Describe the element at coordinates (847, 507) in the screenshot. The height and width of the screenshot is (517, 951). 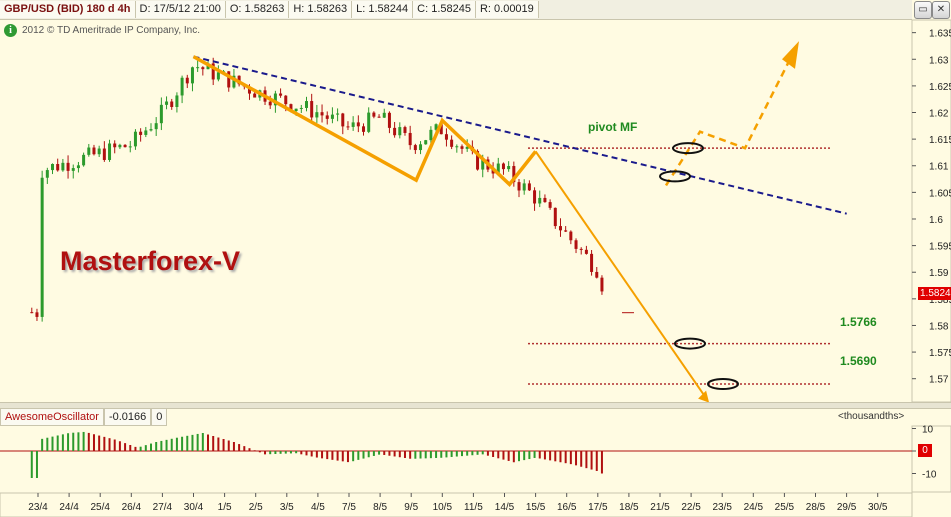
I see `time-tick-label: 29/5` at that location.